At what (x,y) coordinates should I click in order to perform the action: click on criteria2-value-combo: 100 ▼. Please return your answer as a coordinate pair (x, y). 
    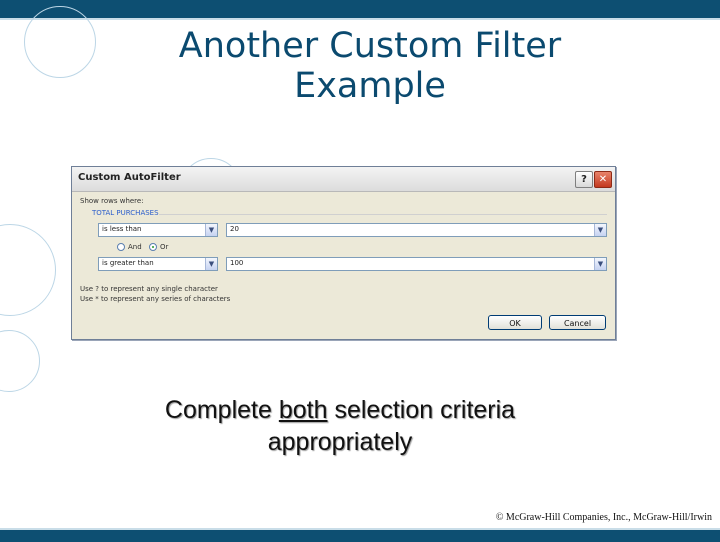
    Looking at the image, I should click on (416, 264).